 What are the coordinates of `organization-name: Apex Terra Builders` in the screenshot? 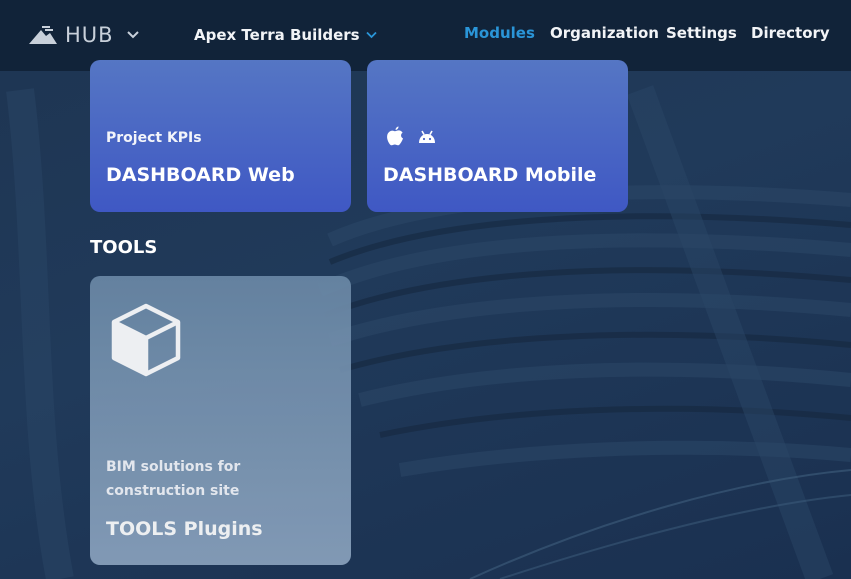 It's located at (277, 35).